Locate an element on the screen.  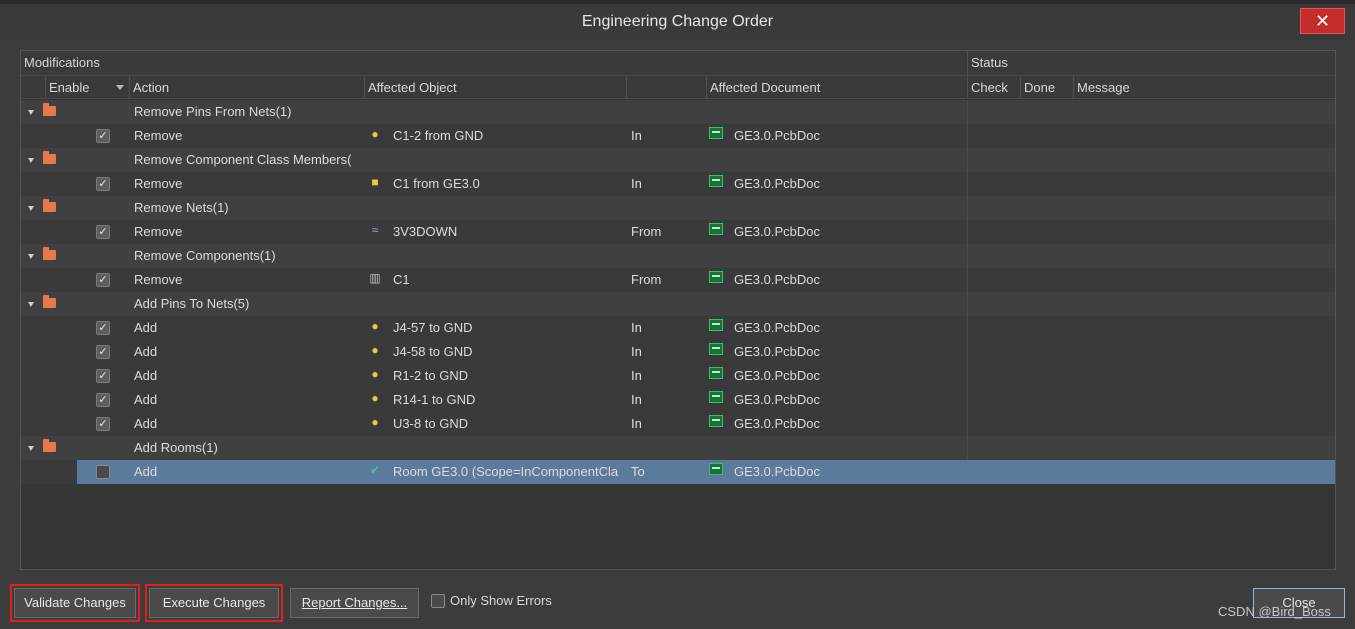
group-row: Remove Components(1) is located at coordinates (678, 256).